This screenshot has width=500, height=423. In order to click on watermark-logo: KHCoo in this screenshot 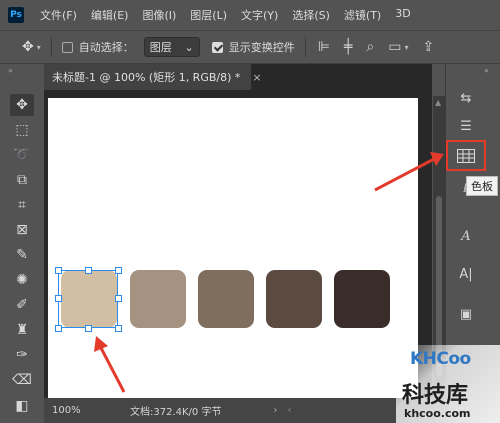, I will do `click(440, 359)`.